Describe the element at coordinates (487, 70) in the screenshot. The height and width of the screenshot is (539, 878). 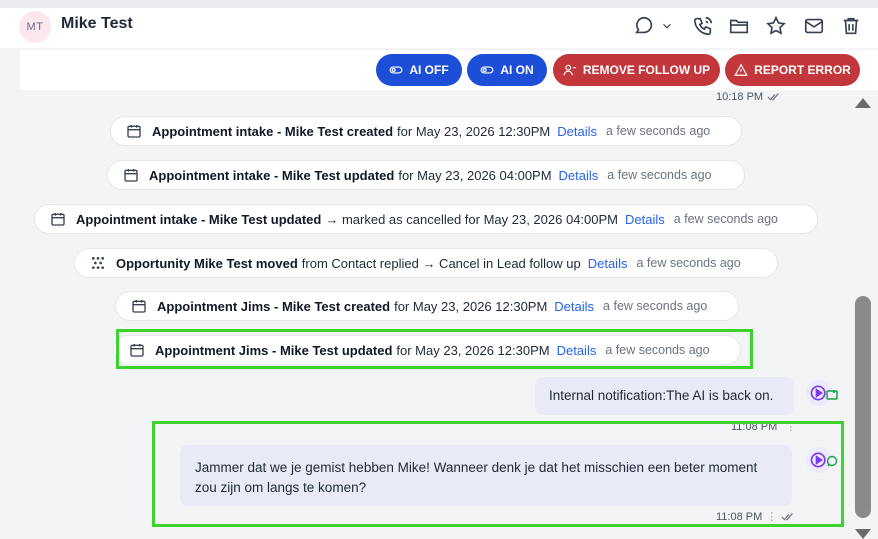
I see `toggle-on-icon` at that location.